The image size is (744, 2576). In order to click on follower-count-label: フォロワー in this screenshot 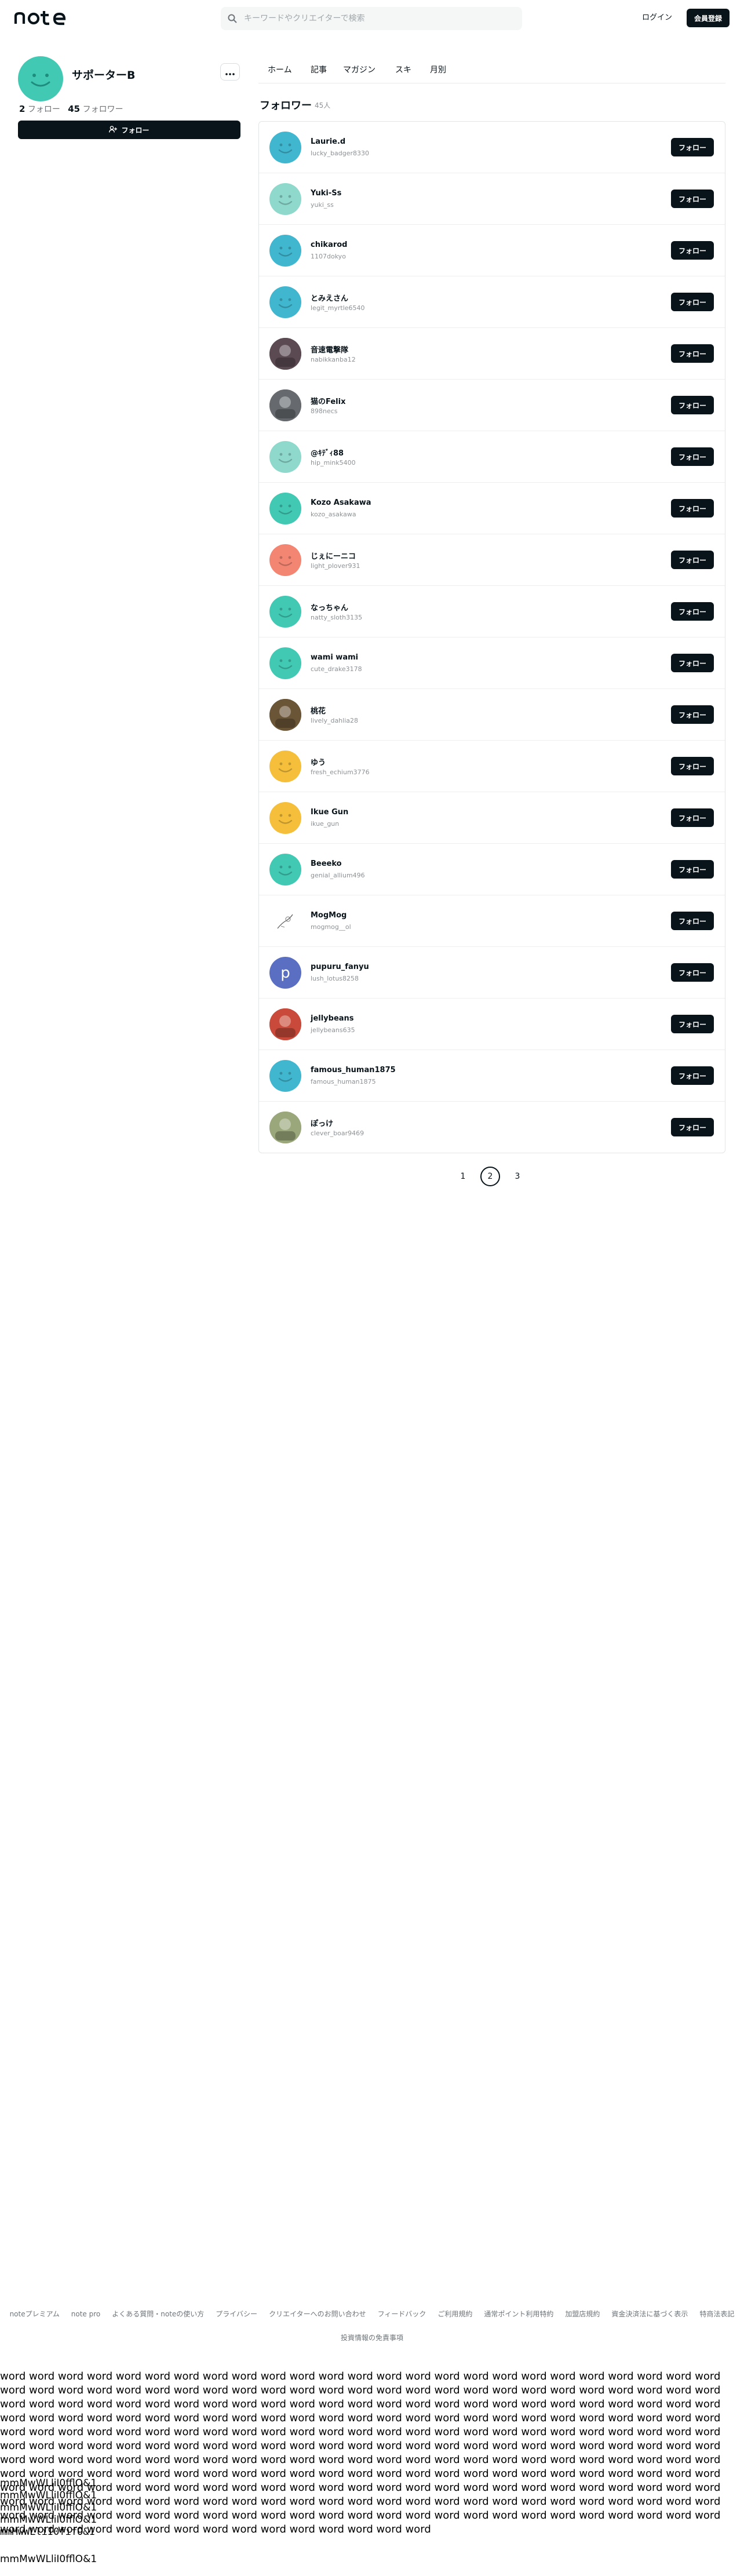, I will do `click(103, 109)`.